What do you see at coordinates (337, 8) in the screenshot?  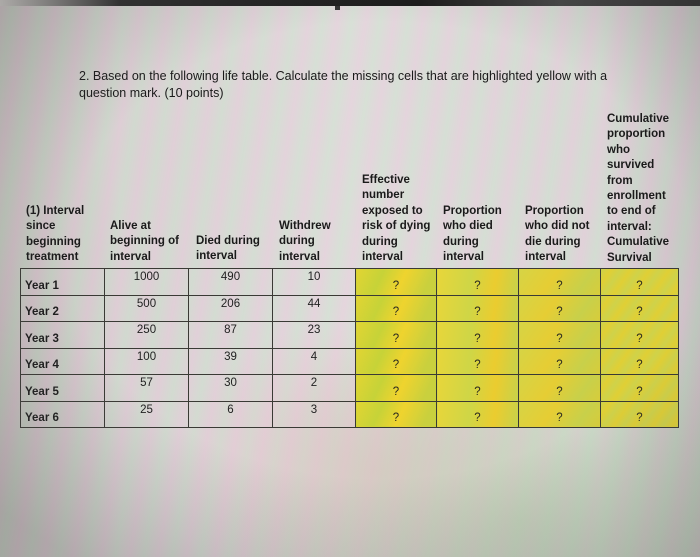 I see `bezel-mark` at bounding box center [337, 8].